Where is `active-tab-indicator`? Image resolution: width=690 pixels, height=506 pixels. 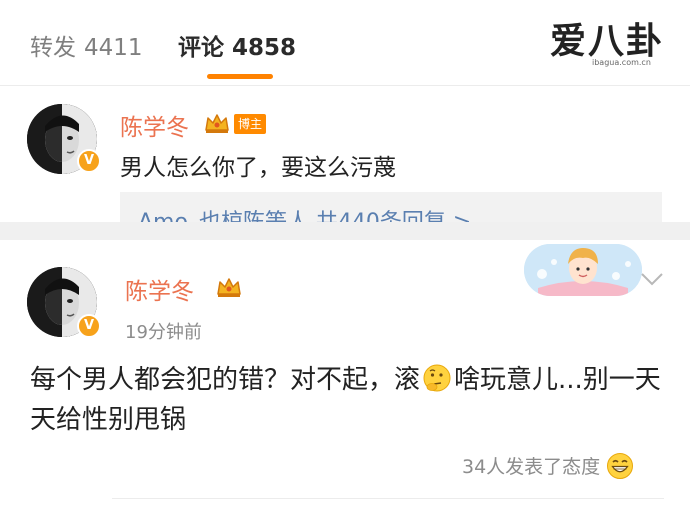 active-tab-indicator is located at coordinates (240, 76).